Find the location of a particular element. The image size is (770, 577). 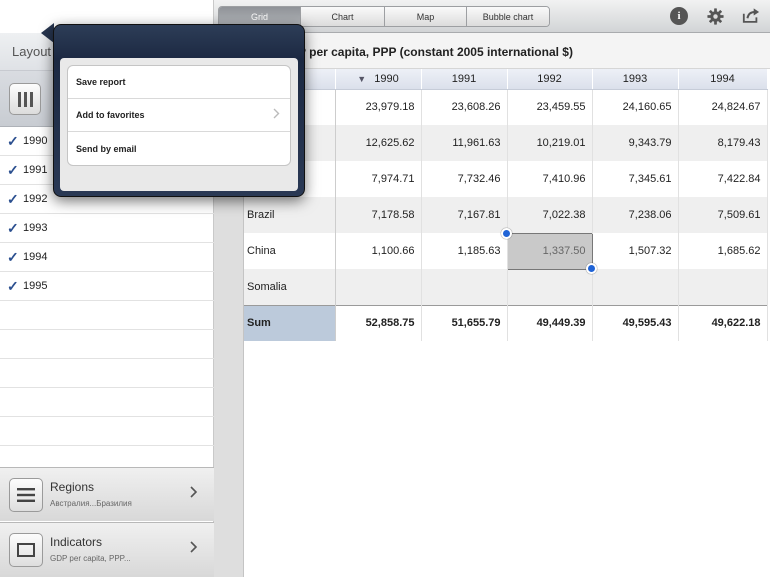

list-icon is located at coordinates (26, 495).